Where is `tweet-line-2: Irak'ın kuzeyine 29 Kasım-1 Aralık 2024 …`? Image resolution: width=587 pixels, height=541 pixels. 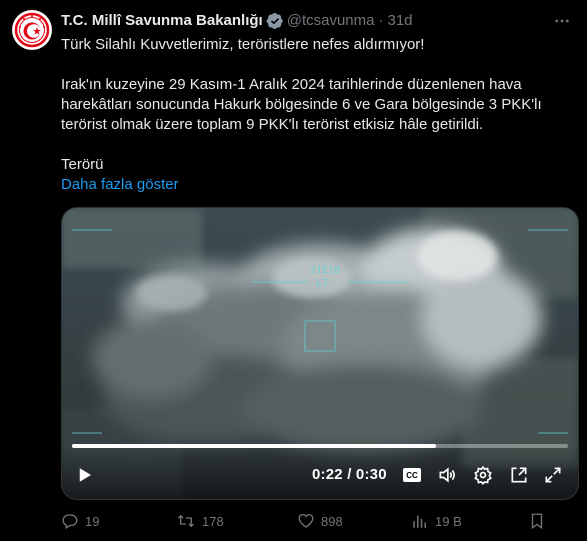 tweet-line-2: Irak'ın kuzeyine 29 Kasım-1 Aralık 2024 … is located at coordinates (301, 104).